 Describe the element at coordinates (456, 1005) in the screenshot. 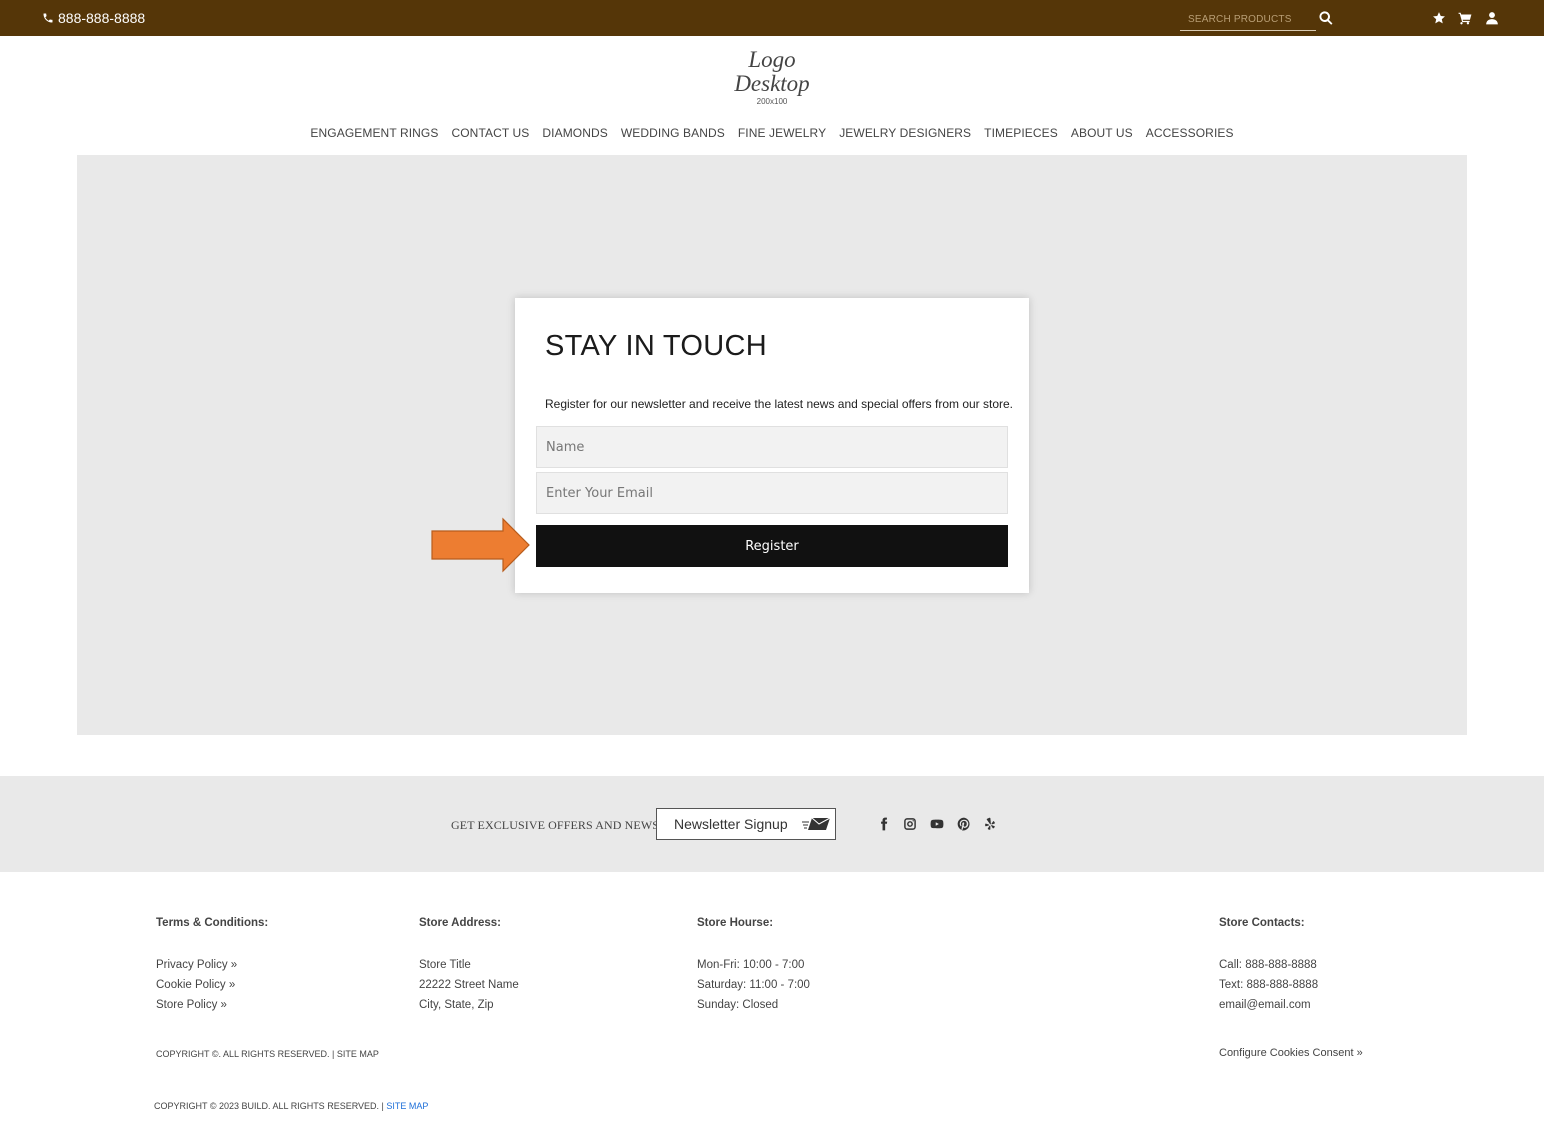

I see `address-line: City, State, Zip` at that location.